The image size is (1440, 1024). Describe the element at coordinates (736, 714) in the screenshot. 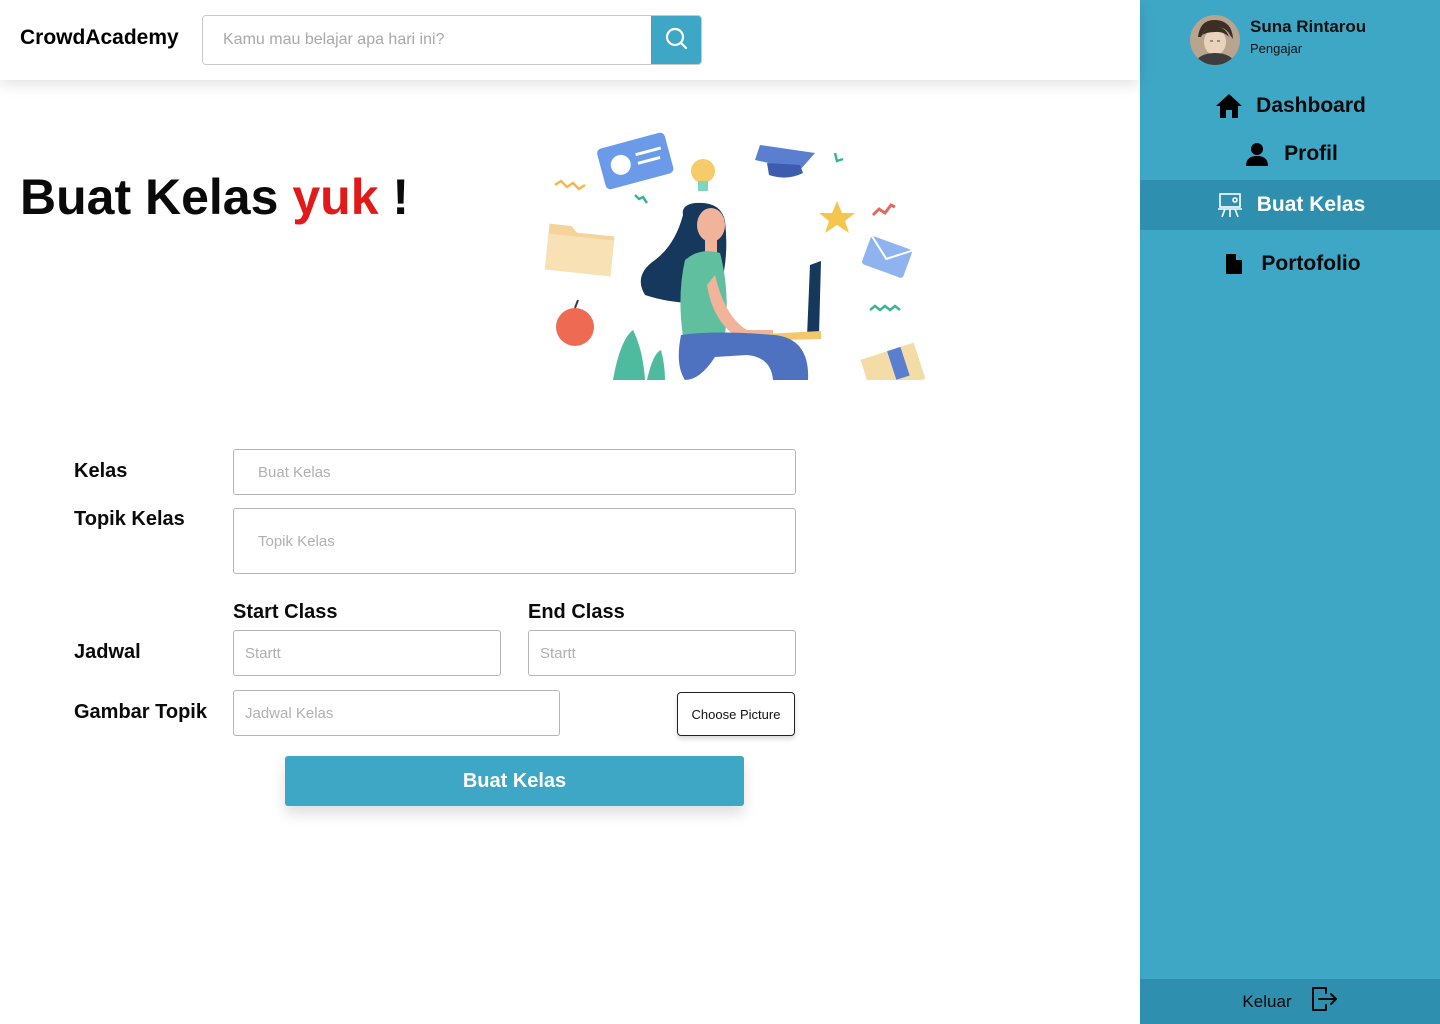

I see `choose-picture-button: Choose Picture` at that location.